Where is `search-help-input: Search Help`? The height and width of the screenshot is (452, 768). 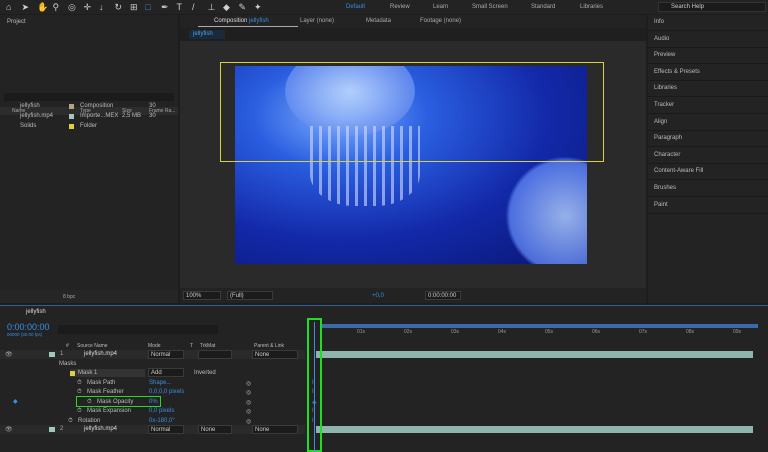
search-help-input: Search Help is located at coordinates (712, 7).